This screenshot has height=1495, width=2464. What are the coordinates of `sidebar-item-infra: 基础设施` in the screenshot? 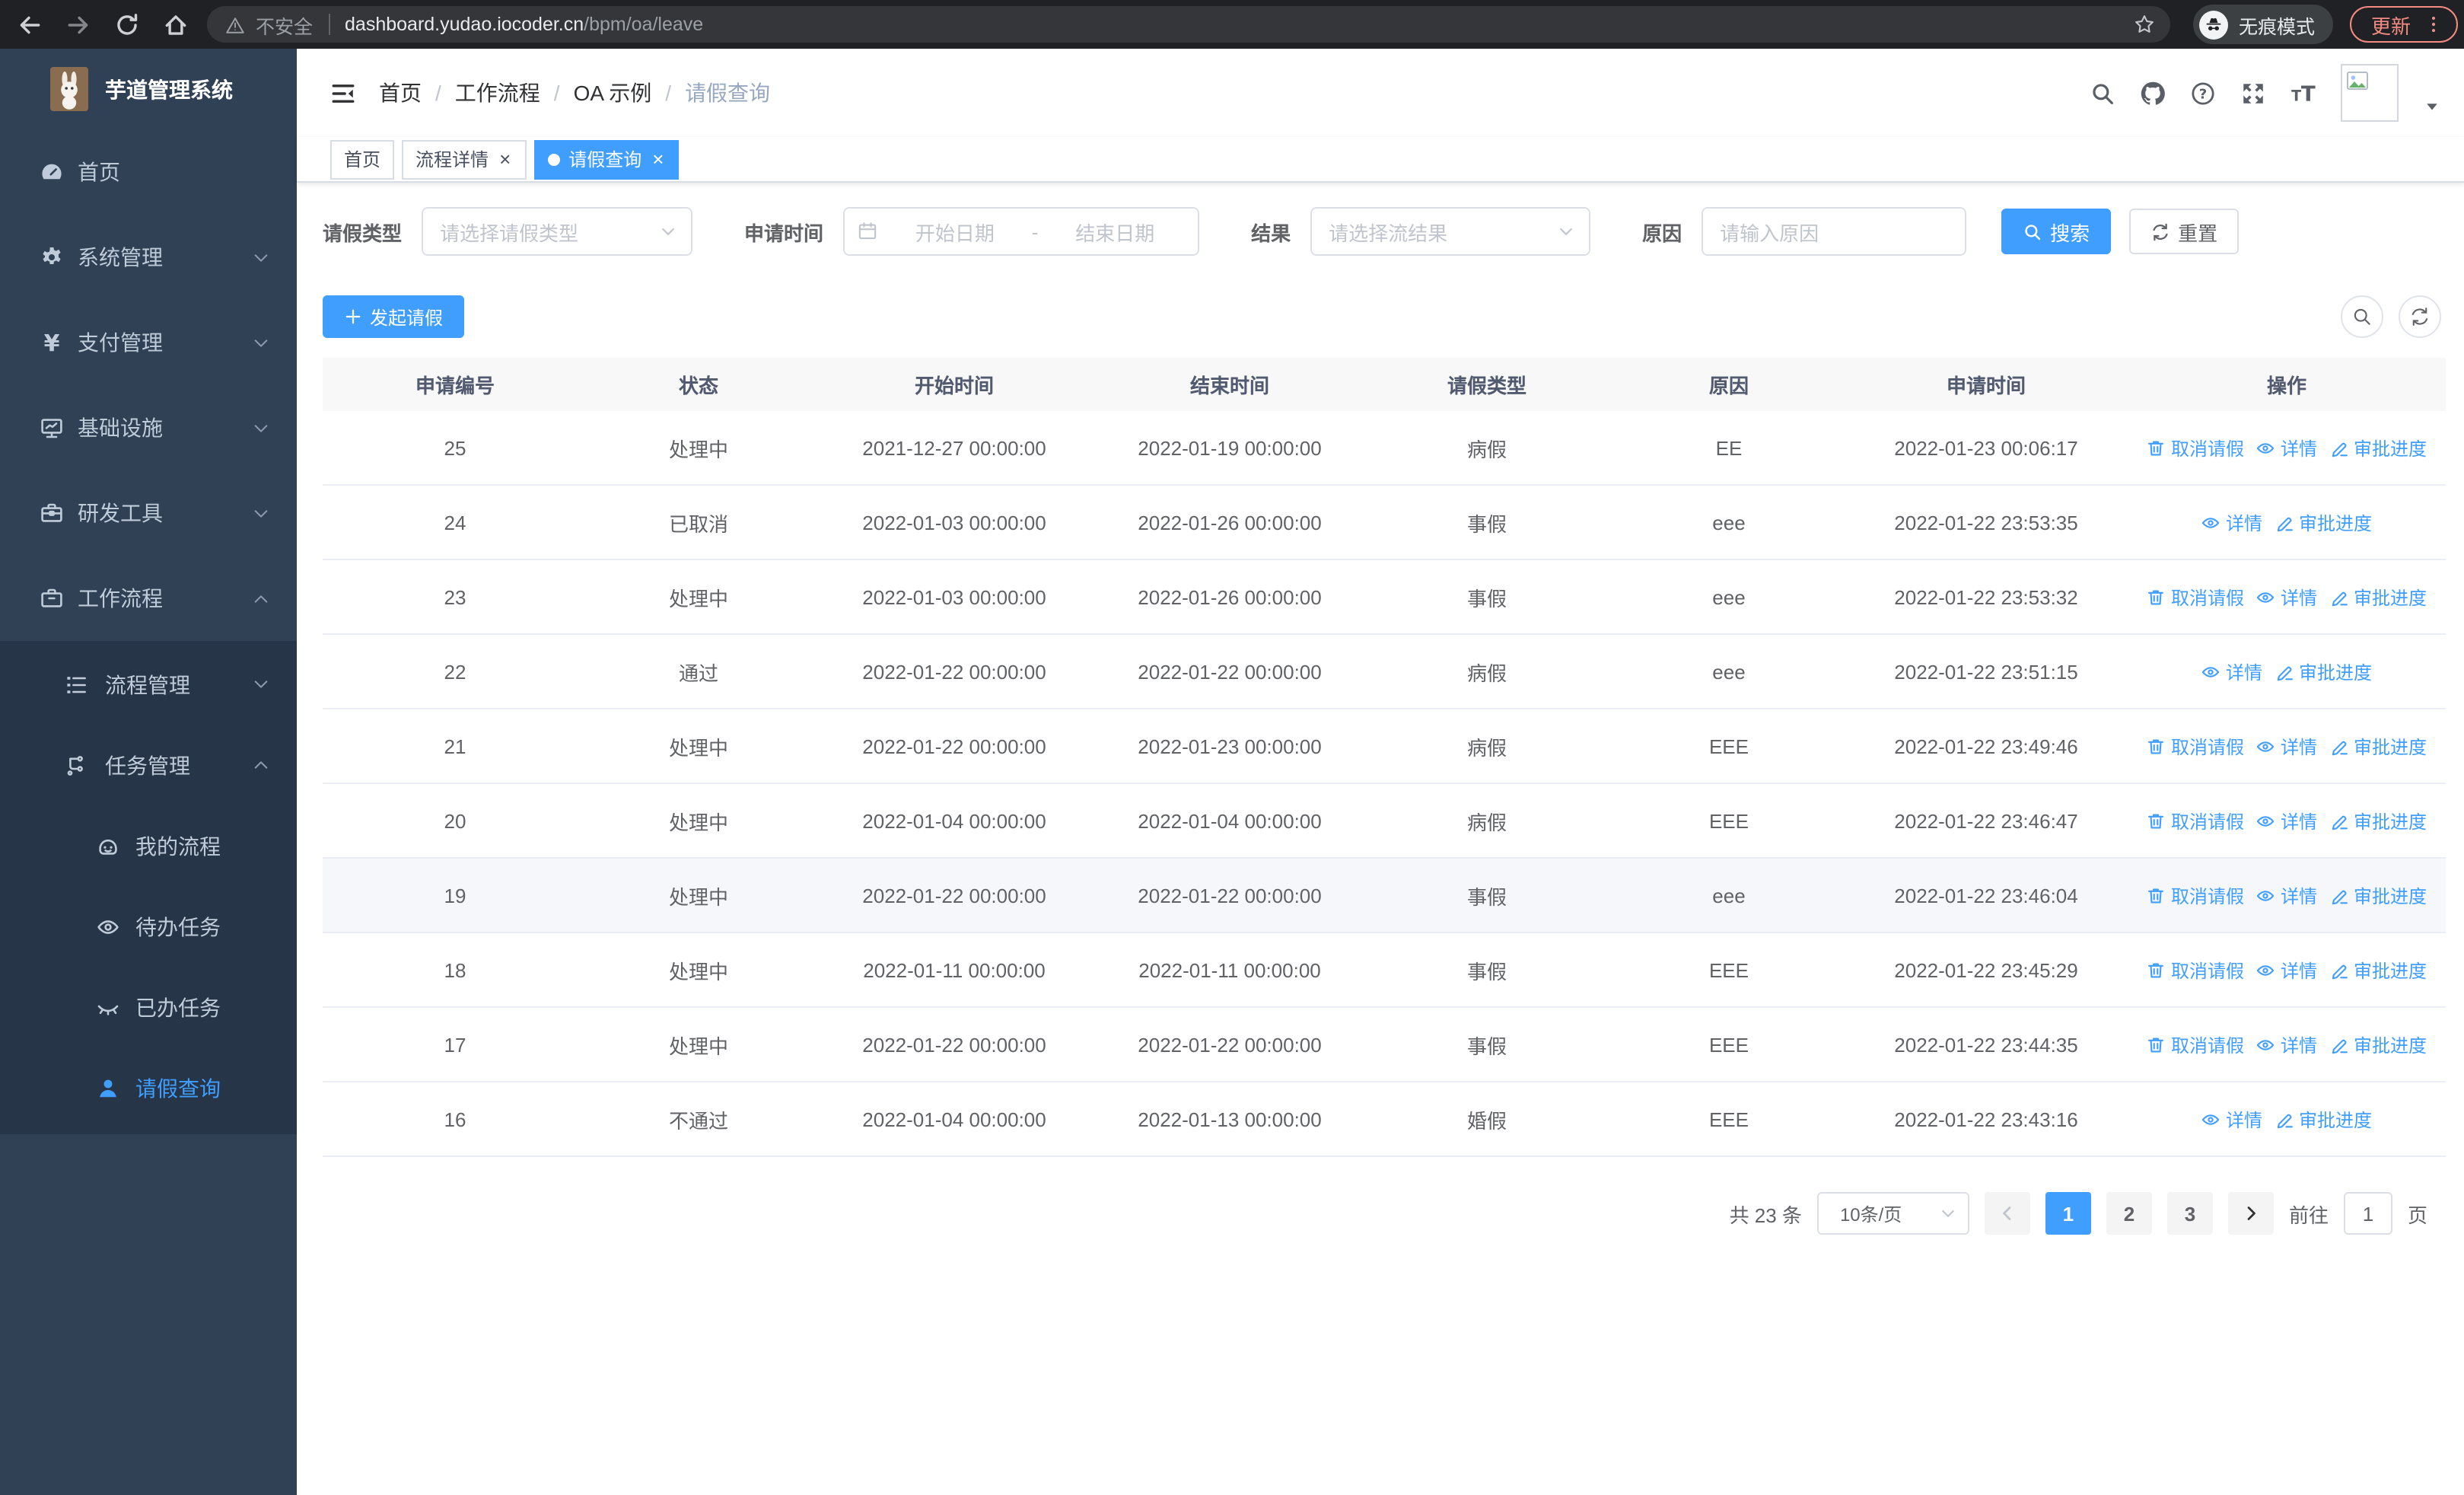 It's located at (148, 427).